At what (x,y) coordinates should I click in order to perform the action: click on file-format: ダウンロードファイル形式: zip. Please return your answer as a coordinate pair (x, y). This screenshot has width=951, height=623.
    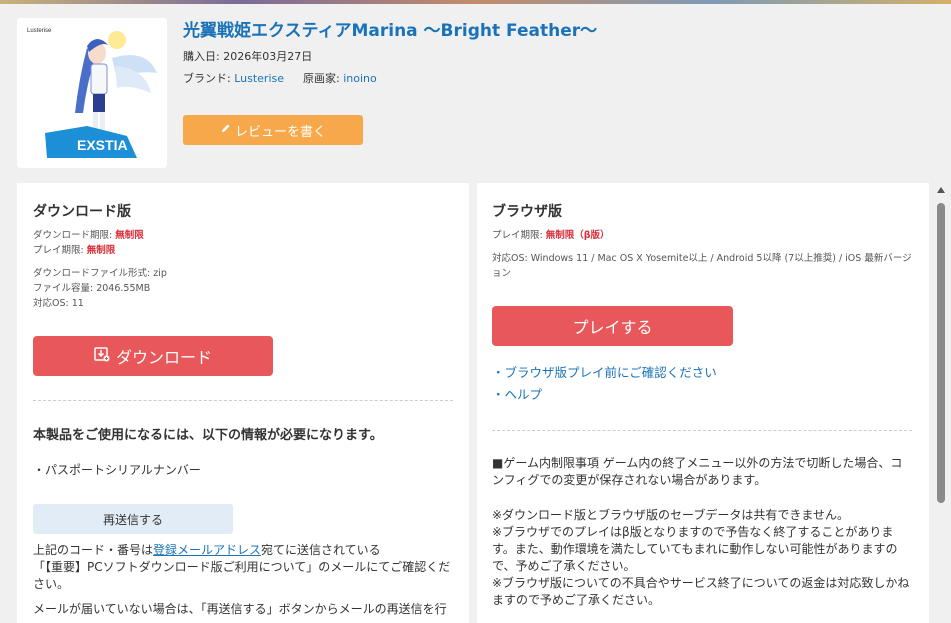
    Looking at the image, I should click on (100, 273).